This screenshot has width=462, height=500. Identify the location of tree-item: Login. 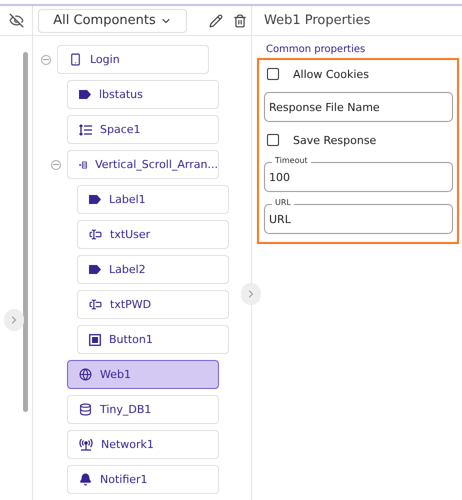
(133, 59).